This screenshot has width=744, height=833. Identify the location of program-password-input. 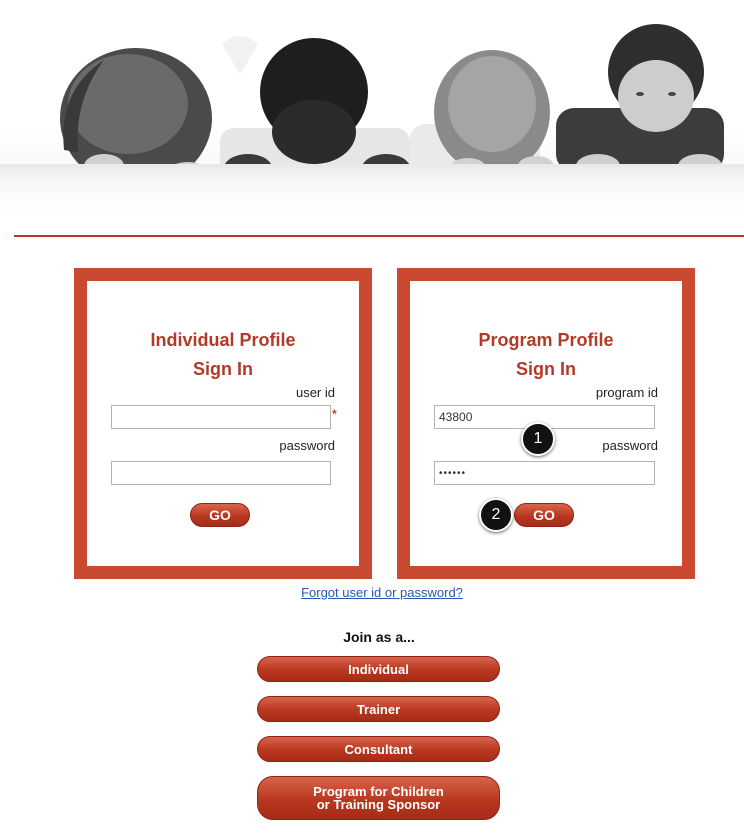
(544, 473).